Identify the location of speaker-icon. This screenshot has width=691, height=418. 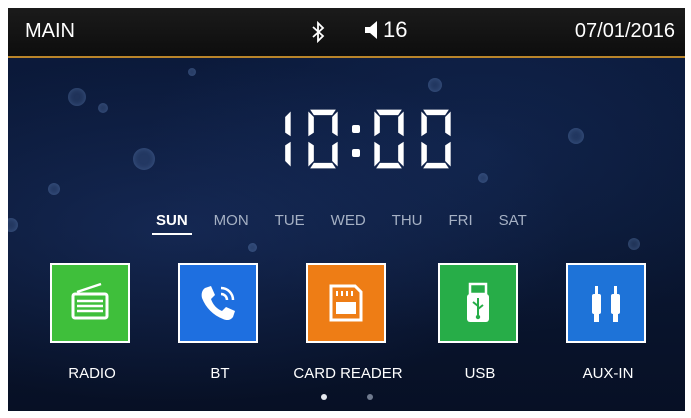
(371, 30).